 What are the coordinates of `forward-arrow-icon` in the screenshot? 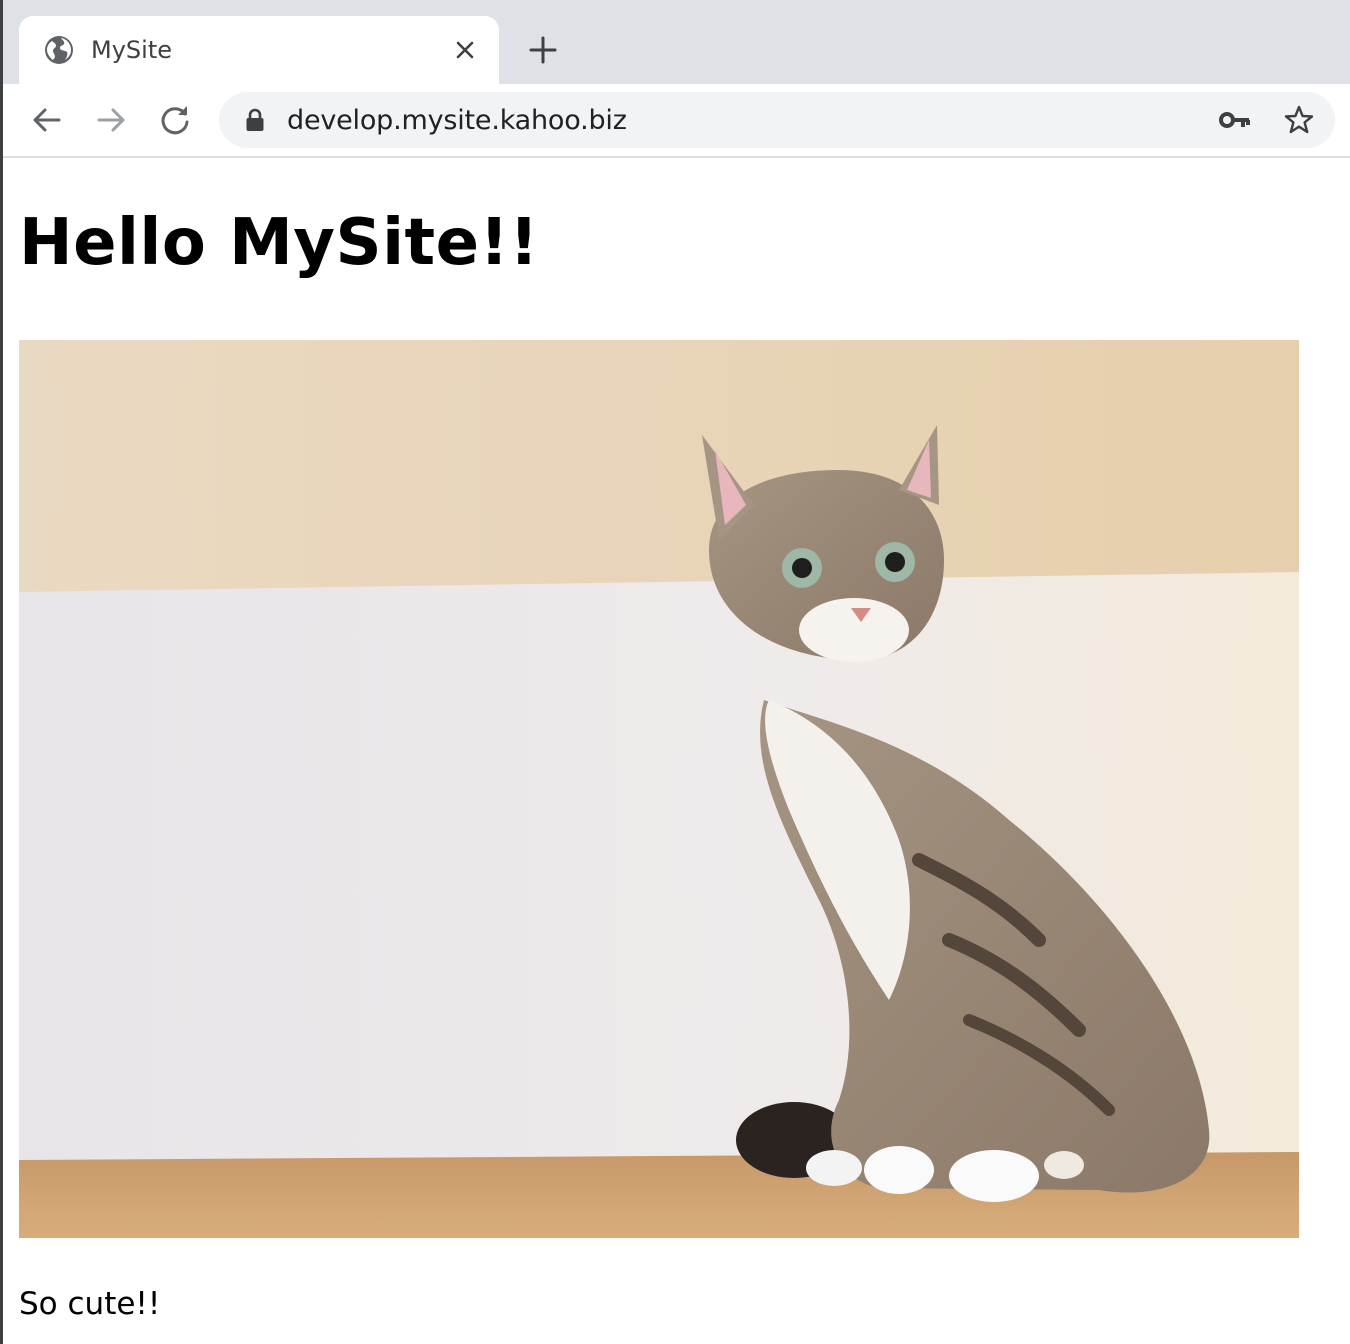 It's located at (111, 120).